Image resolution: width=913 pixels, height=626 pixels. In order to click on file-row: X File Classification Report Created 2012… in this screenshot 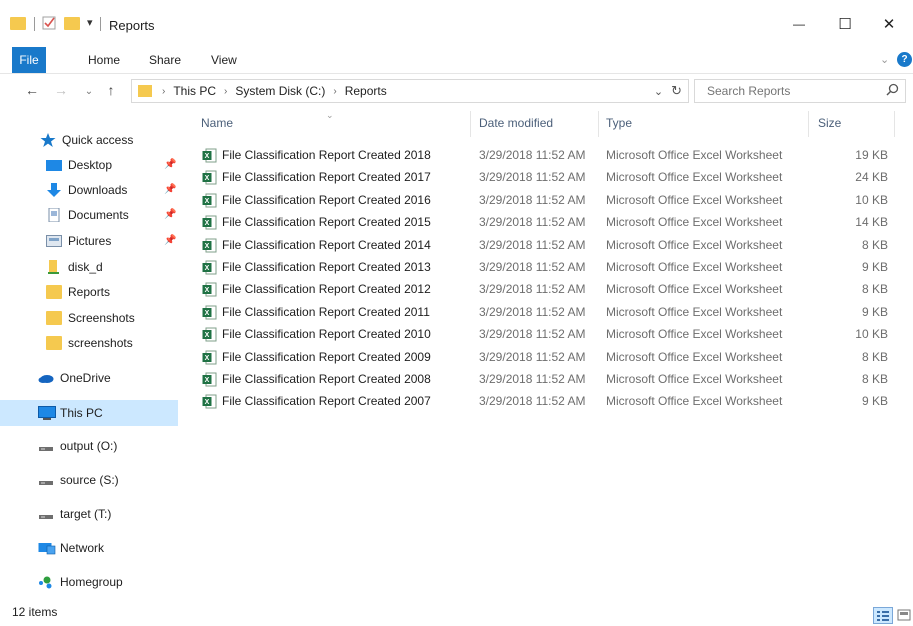, I will do `click(546, 290)`.